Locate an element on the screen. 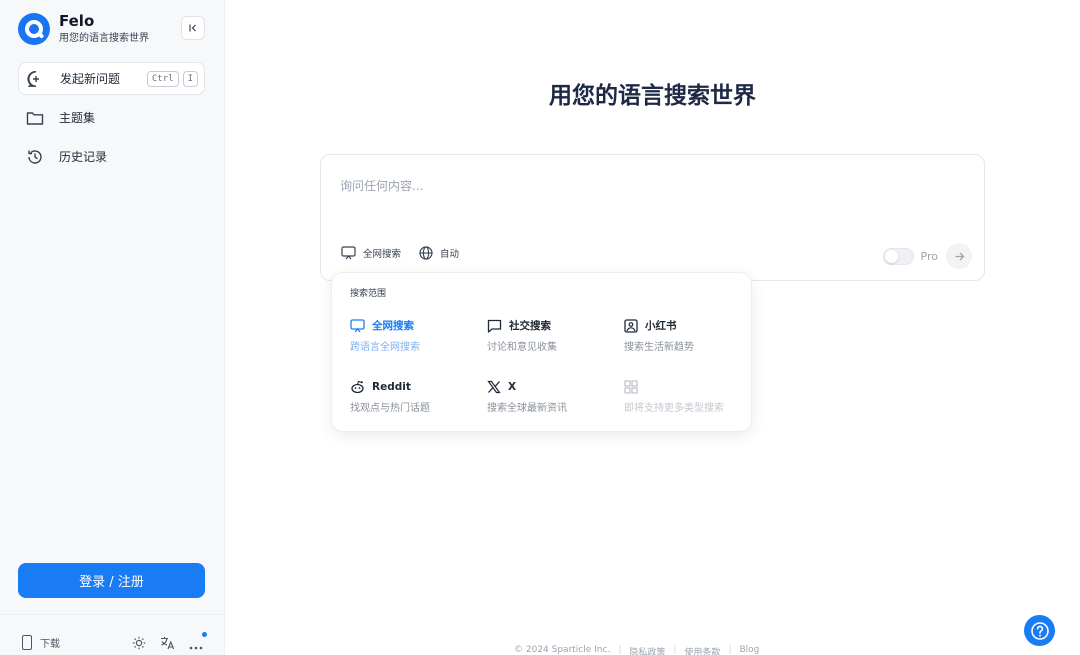 Image resolution: width=1080 pixels, height=655 pixels. globe-icon is located at coordinates (426, 253).